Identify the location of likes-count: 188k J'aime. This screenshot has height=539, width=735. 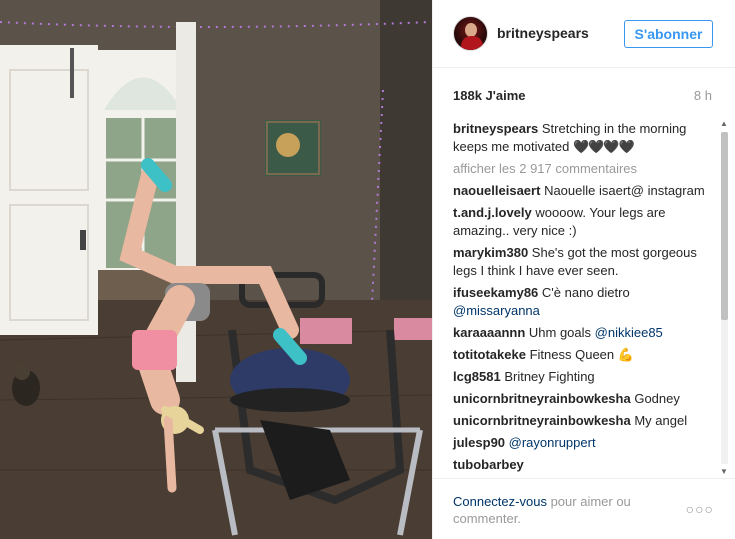
(489, 95).